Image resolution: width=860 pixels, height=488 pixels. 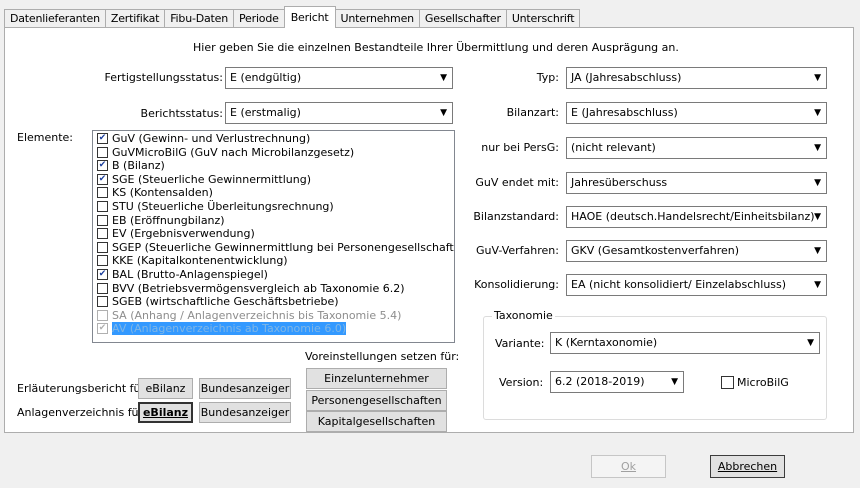 What do you see at coordinates (339, 113) in the screenshot?
I see `berichtsstatus-select: E (erstmalig) ▼` at bounding box center [339, 113].